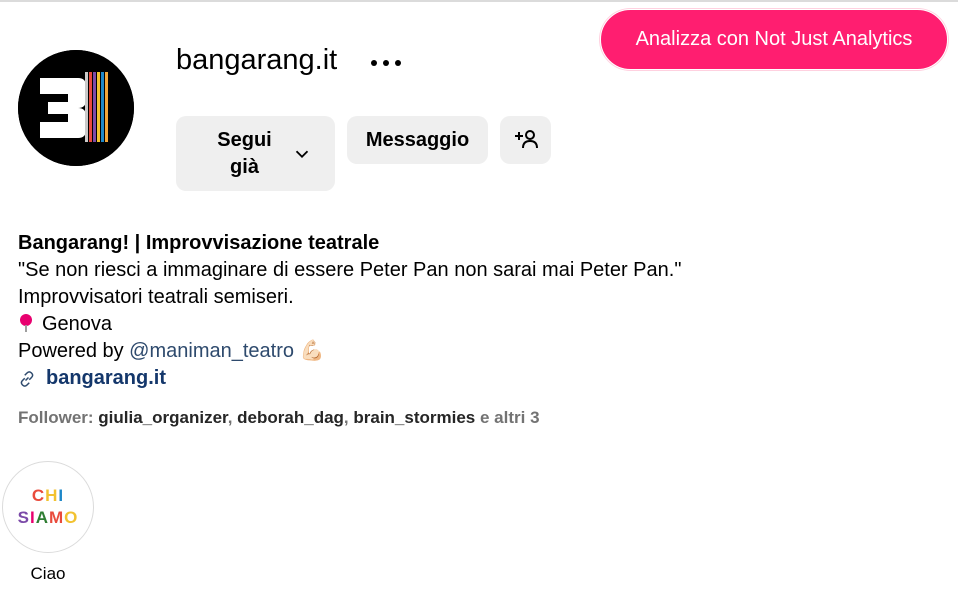 This screenshot has width=958, height=606. Describe the element at coordinates (26, 323) in the screenshot. I see `pin-icon` at that location.